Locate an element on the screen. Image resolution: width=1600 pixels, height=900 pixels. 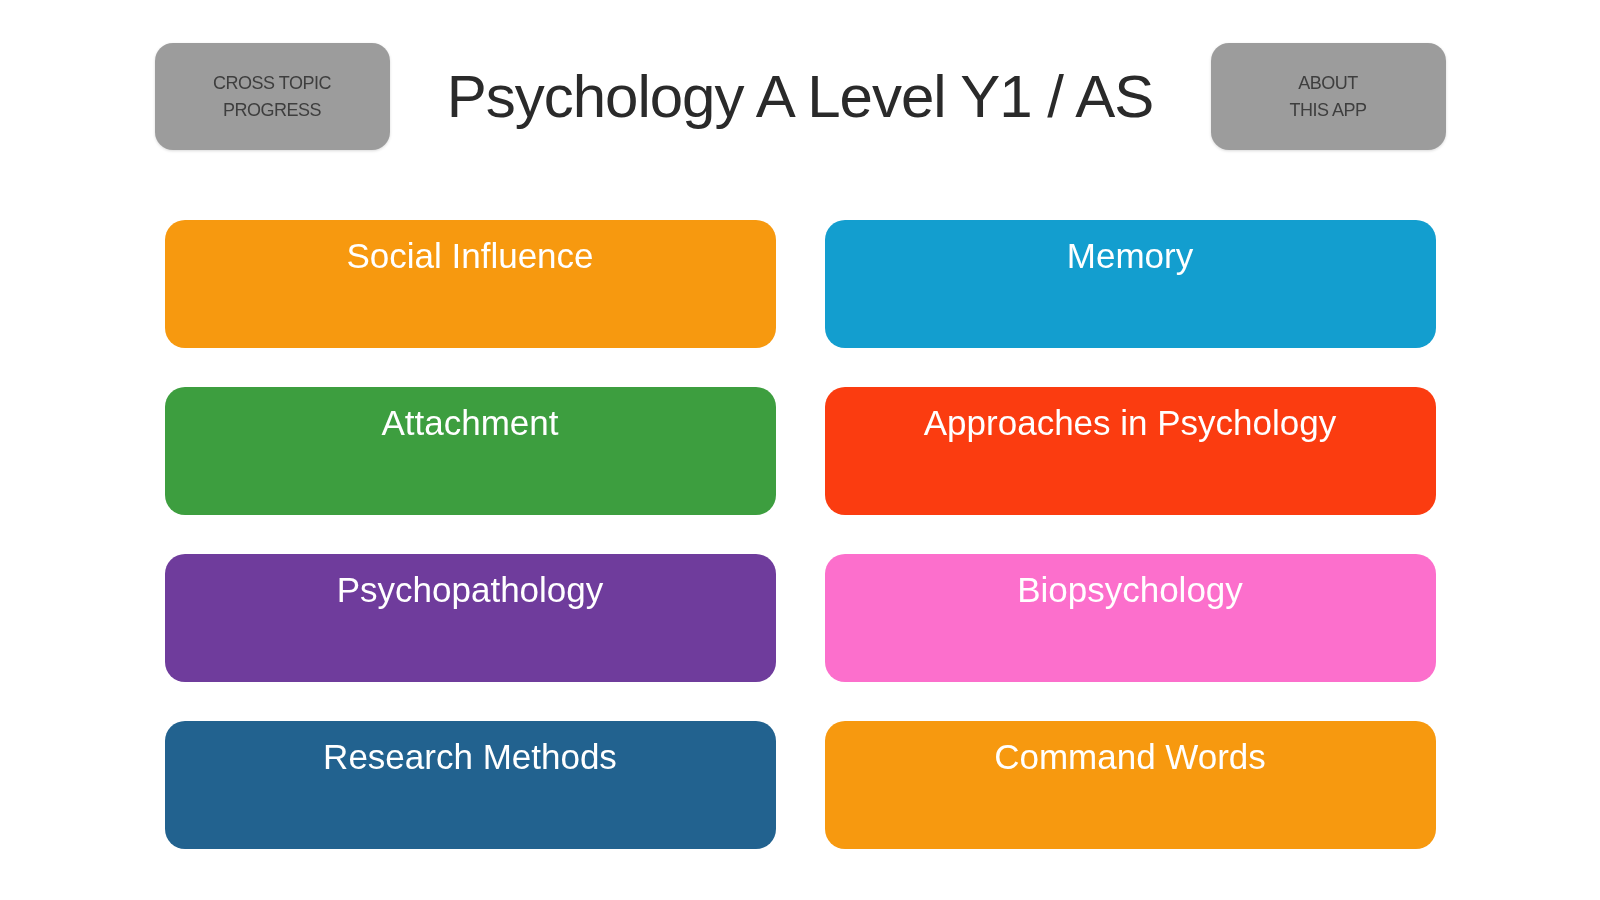
topic-tile: Research Methods is located at coordinates (470, 785).